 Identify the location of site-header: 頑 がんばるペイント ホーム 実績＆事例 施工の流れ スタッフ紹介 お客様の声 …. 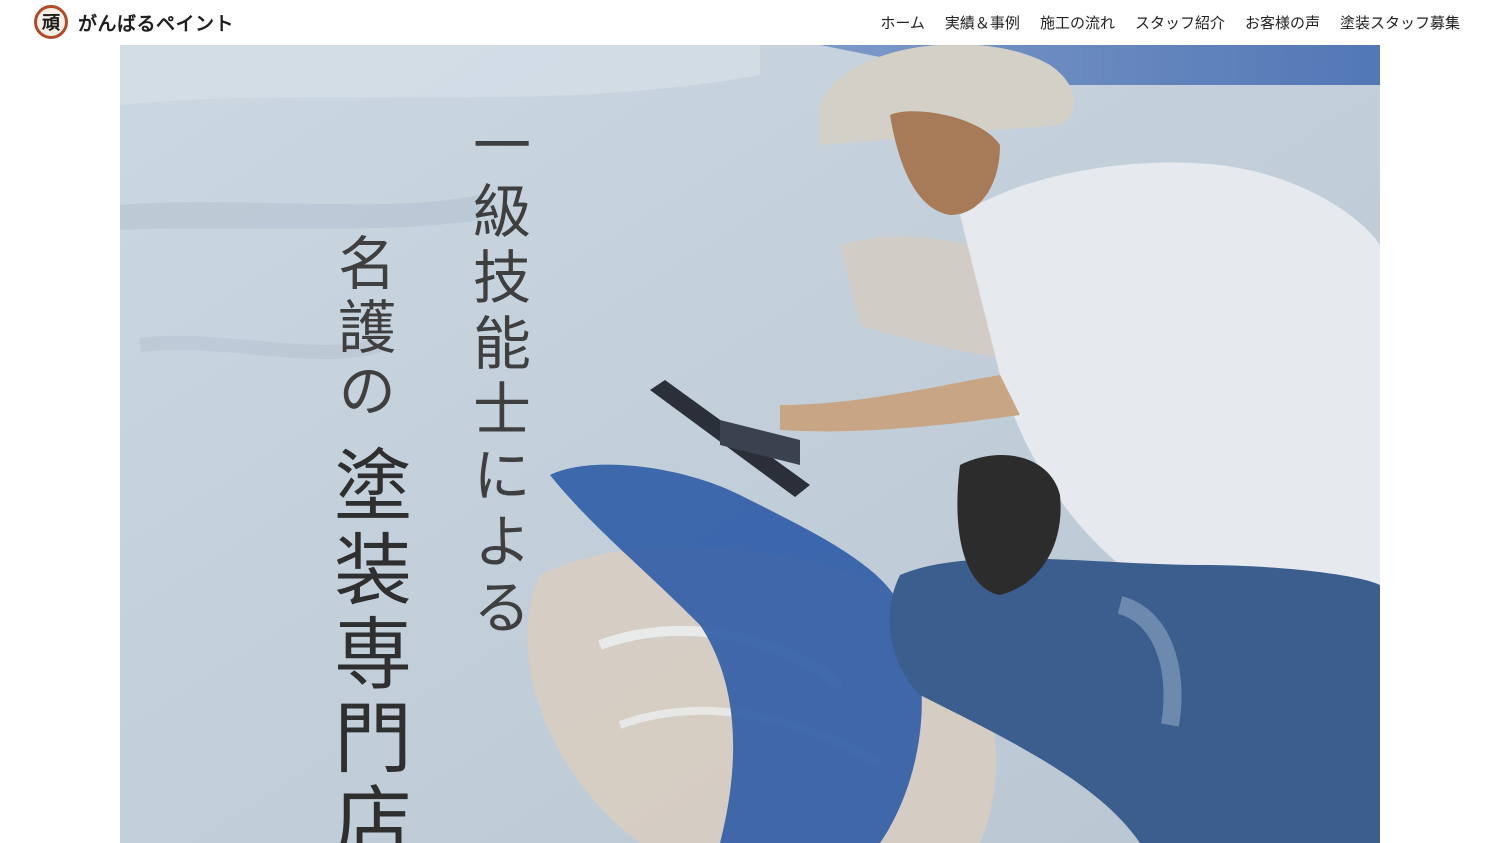
(750, 22).